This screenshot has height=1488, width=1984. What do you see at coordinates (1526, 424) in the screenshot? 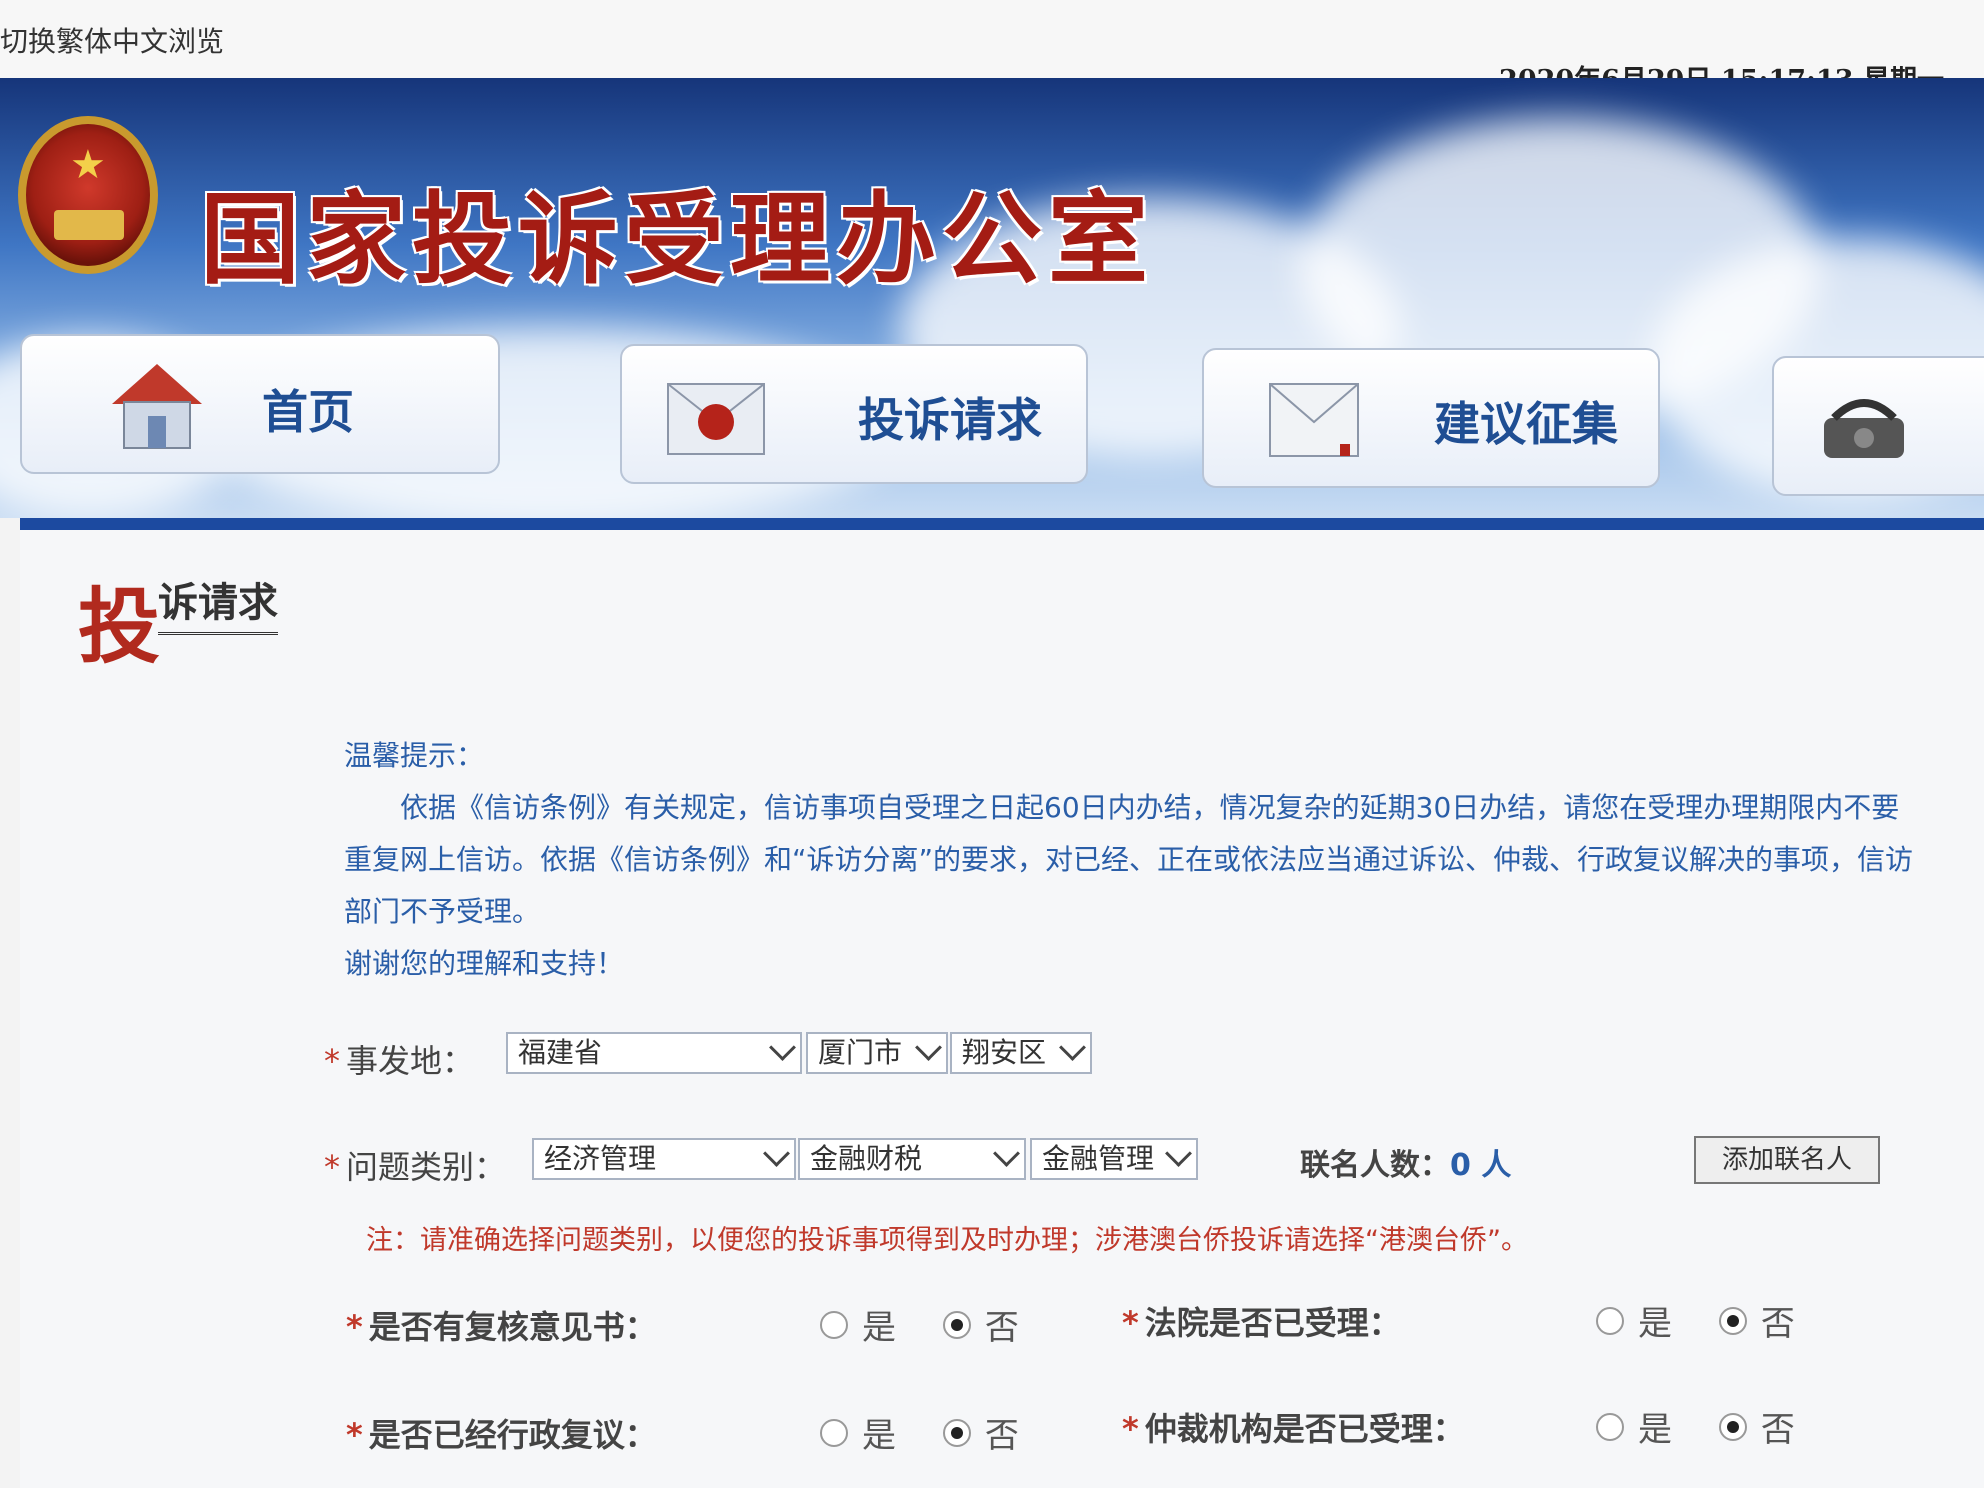
I see `tab-suggestion-label: 建议征集` at bounding box center [1526, 424].